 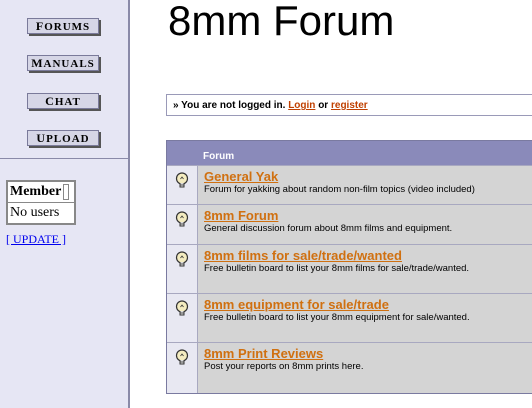 I want to click on forum-header-label: Forum, so click(x=219, y=156).